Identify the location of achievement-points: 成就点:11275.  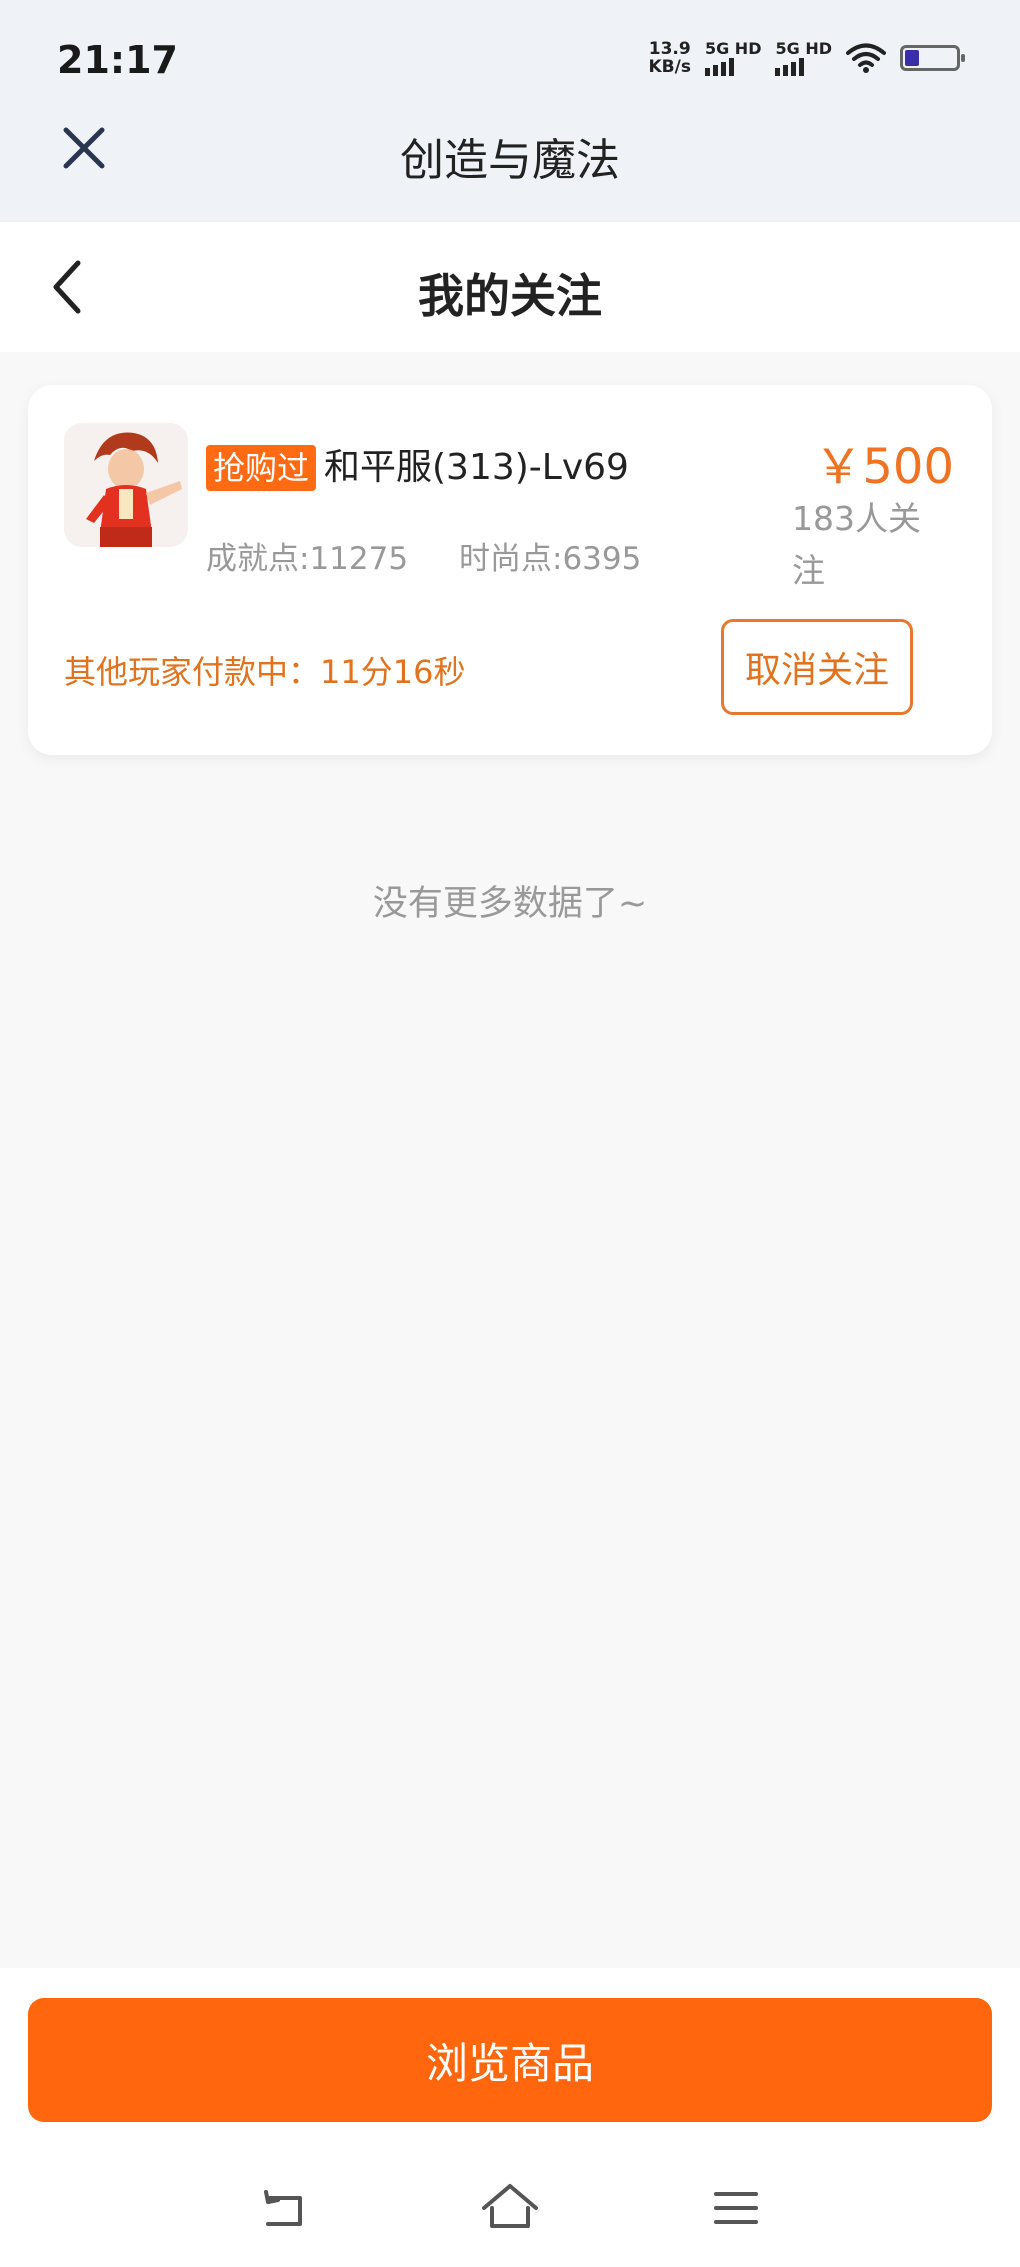
(307, 559).